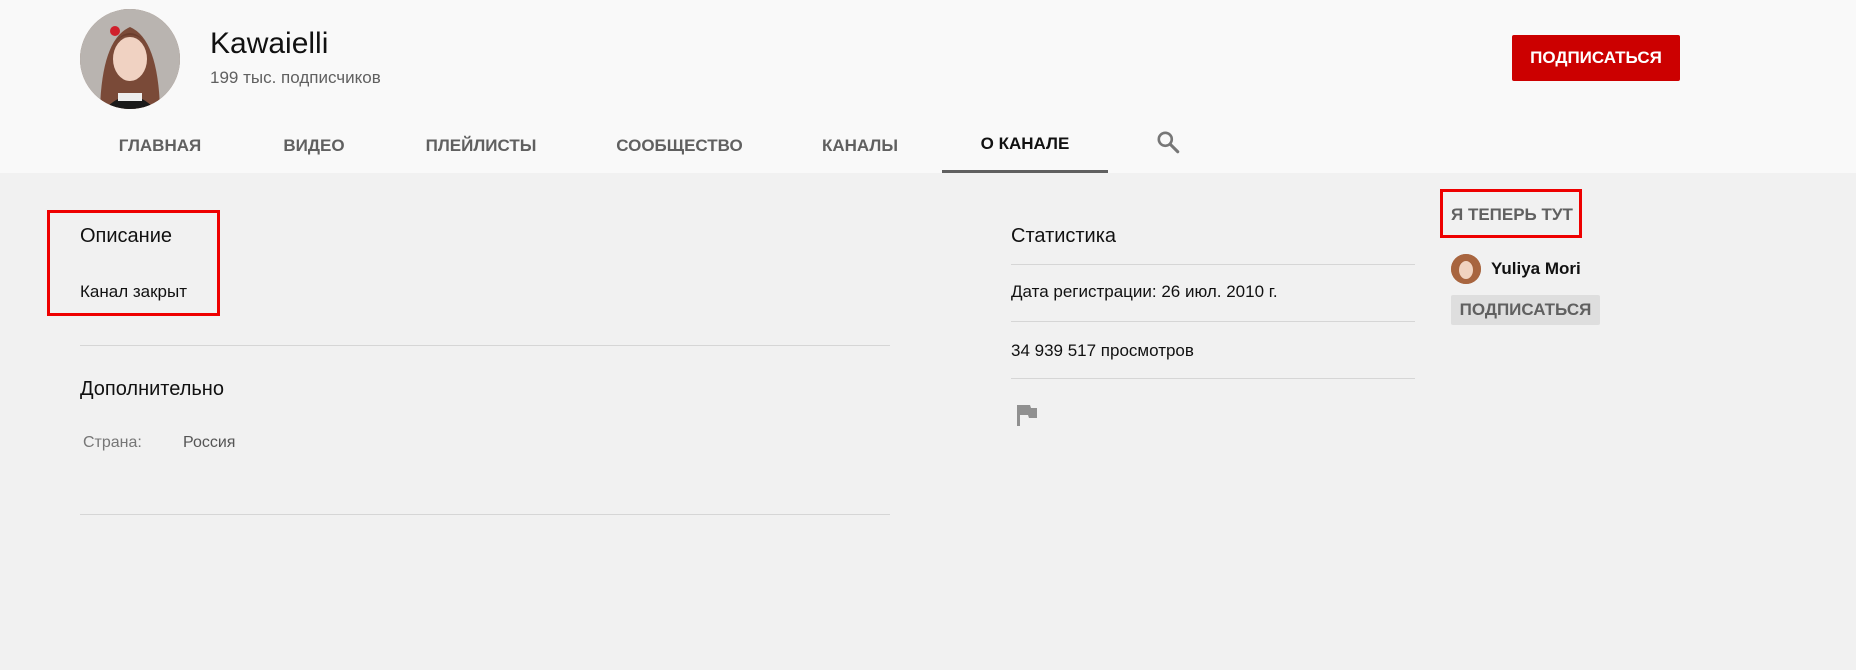 The width and height of the screenshot is (1856, 670). What do you see at coordinates (314, 145) in the screenshot?
I see `tab-videos: ВИДЕО` at bounding box center [314, 145].